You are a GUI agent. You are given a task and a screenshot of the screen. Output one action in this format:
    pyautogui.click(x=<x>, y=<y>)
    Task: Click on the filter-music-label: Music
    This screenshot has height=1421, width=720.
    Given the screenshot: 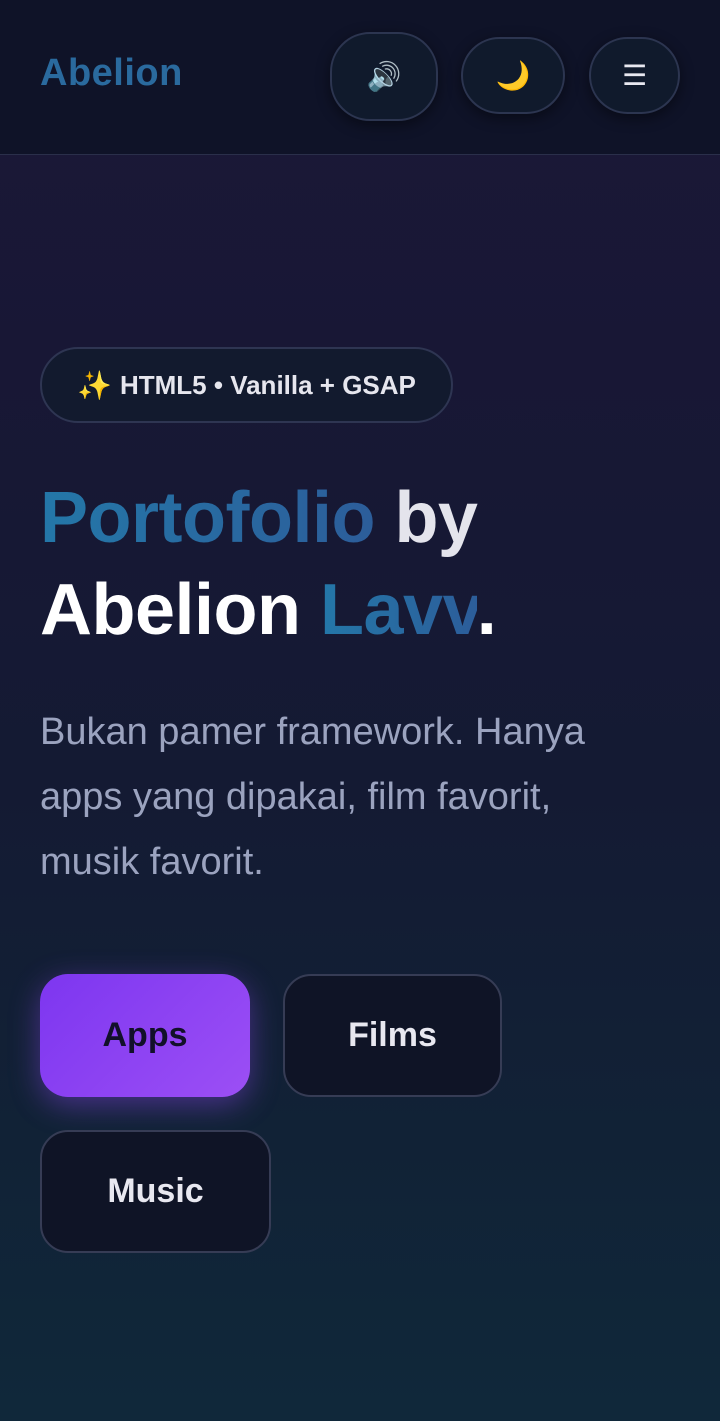 What is the action you would take?
    pyautogui.click(x=155, y=1191)
    